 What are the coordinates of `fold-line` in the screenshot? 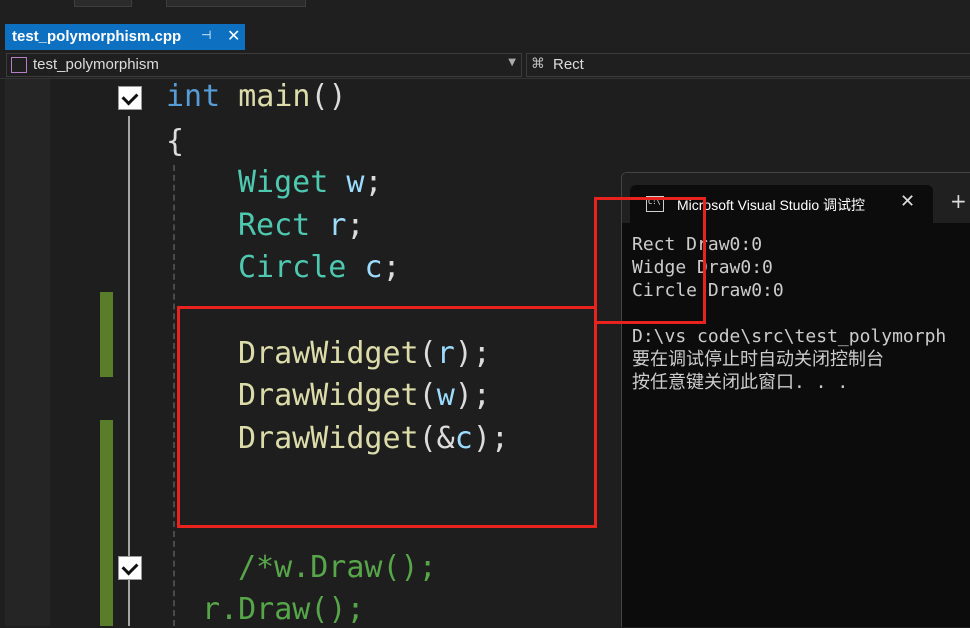 It's located at (129, 371).